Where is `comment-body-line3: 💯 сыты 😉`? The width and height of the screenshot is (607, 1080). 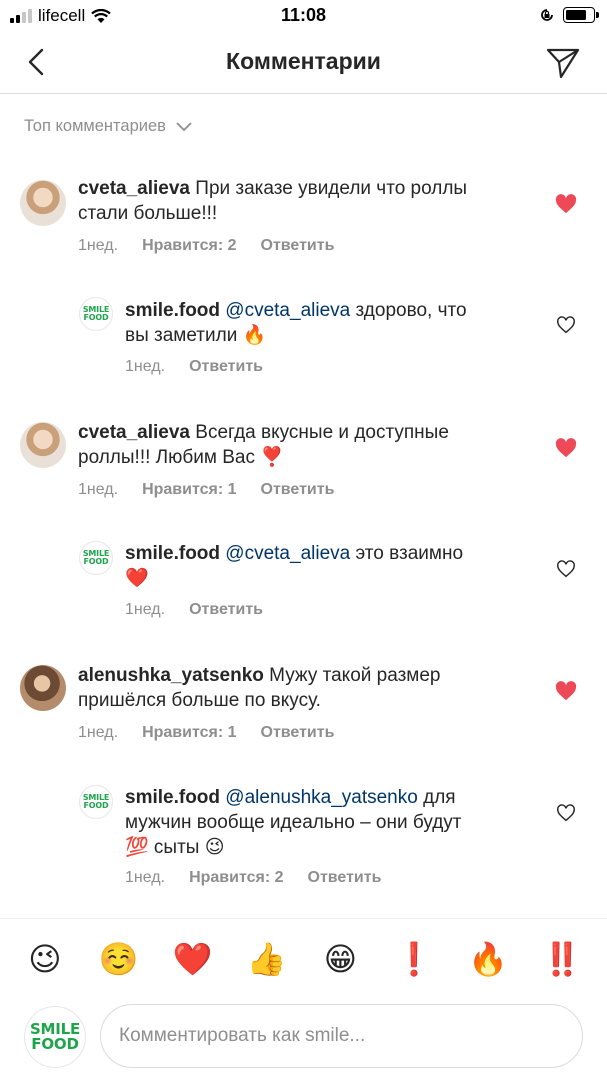 comment-body-line3: 💯 сыты 😉 is located at coordinates (175, 847).